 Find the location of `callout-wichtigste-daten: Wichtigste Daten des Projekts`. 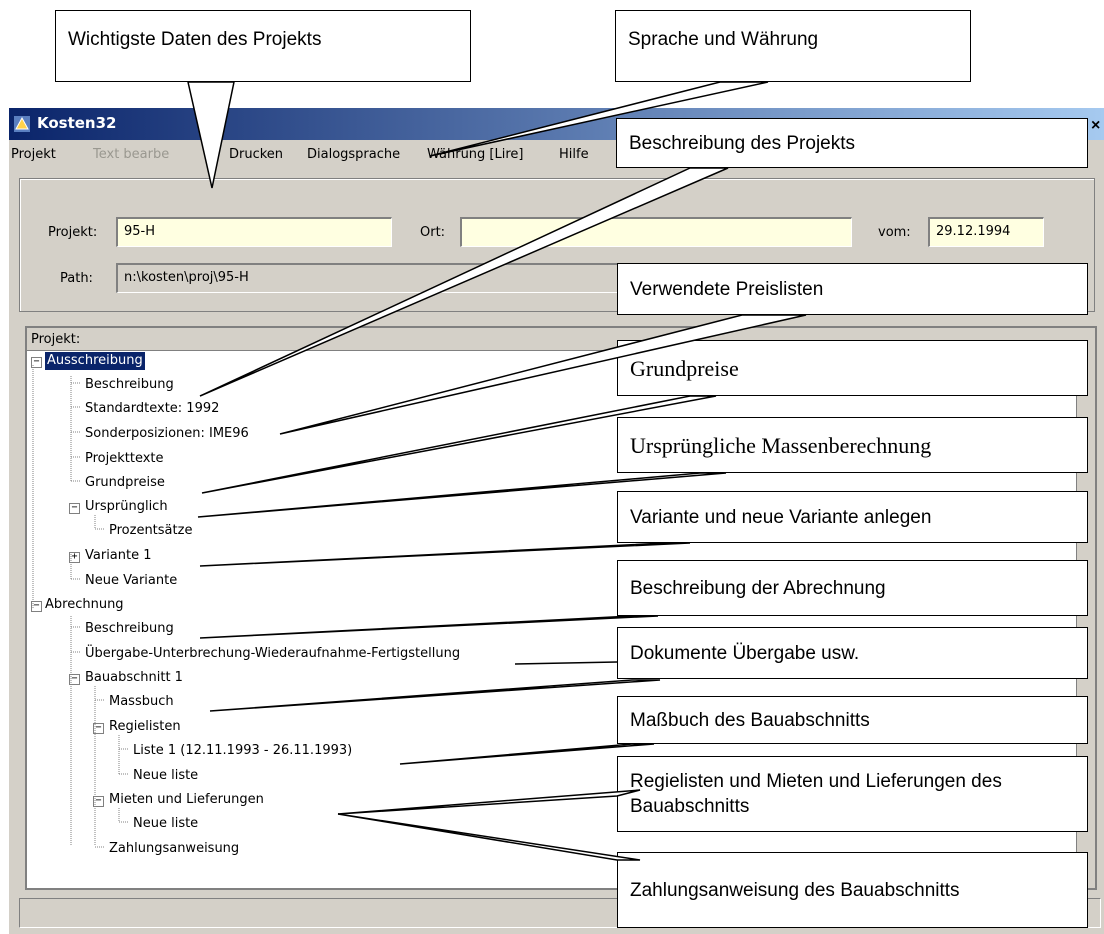

callout-wichtigste-daten: Wichtigste Daten des Projekts is located at coordinates (263, 46).